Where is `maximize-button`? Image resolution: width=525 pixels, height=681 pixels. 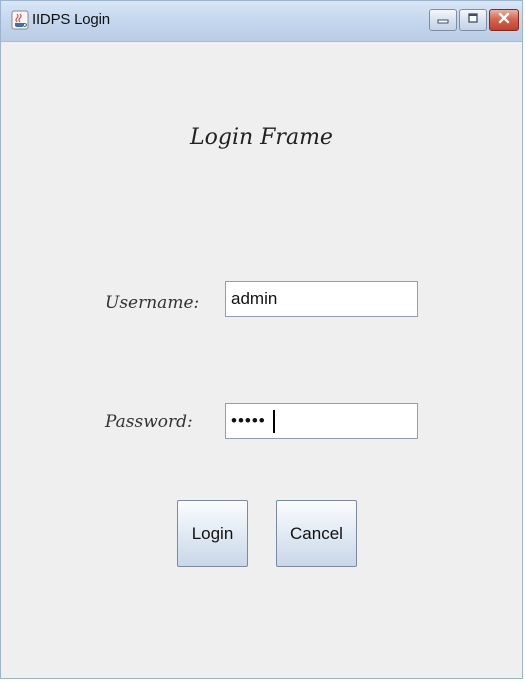 maximize-button is located at coordinates (473, 20).